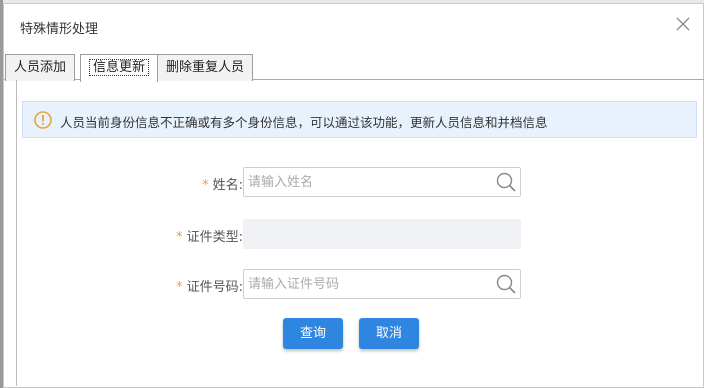  I want to click on name-input, so click(367, 182).